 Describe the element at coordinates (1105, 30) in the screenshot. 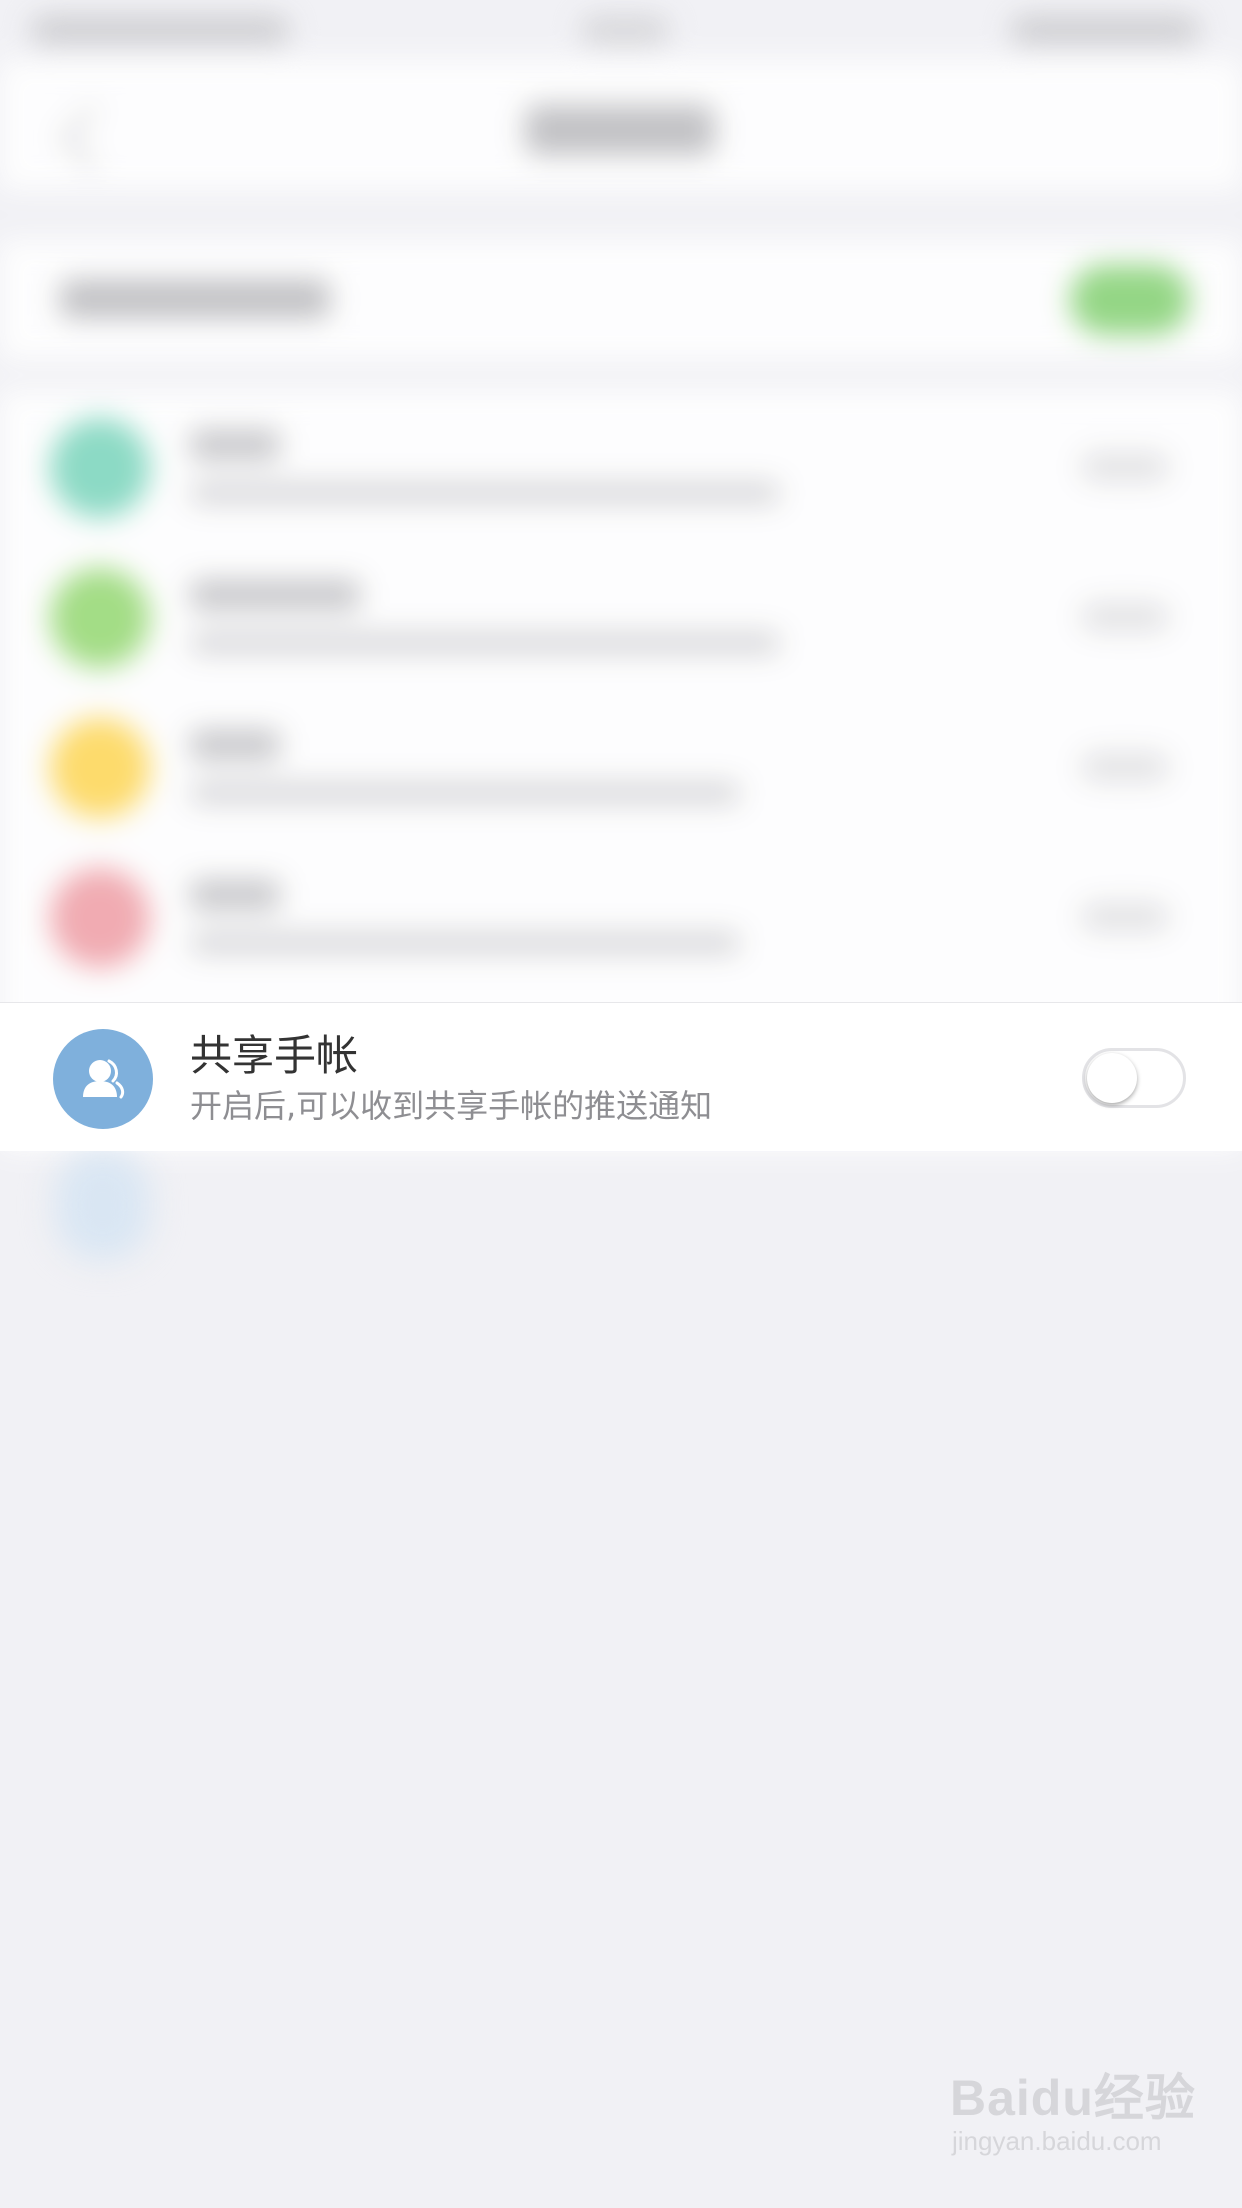

I see `status-bar-battery` at that location.